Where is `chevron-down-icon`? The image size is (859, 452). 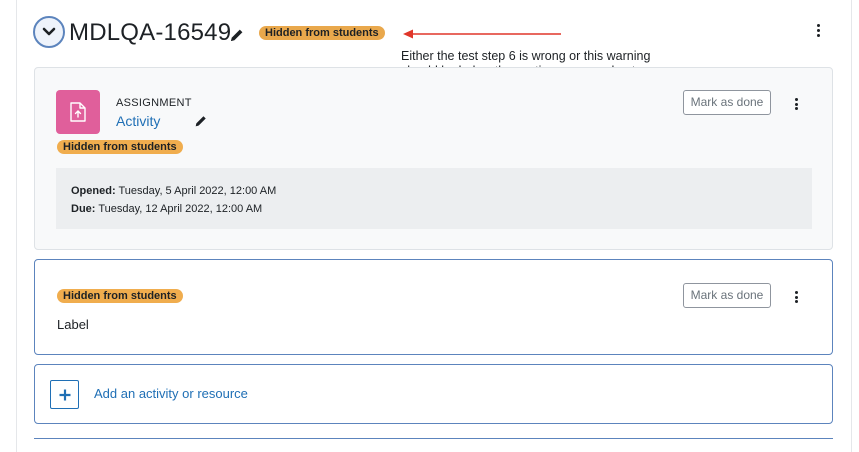
chevron-down-icon is located at coordinates (49, 31).